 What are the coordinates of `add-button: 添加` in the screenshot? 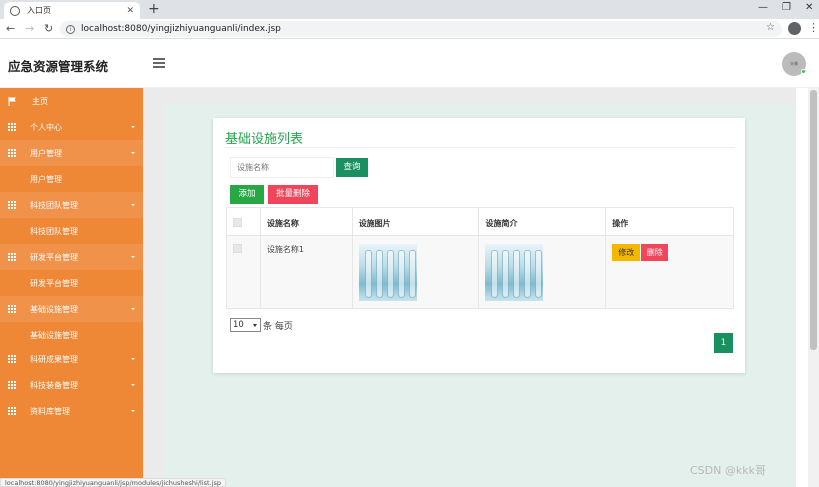 It's located at (247, 194).